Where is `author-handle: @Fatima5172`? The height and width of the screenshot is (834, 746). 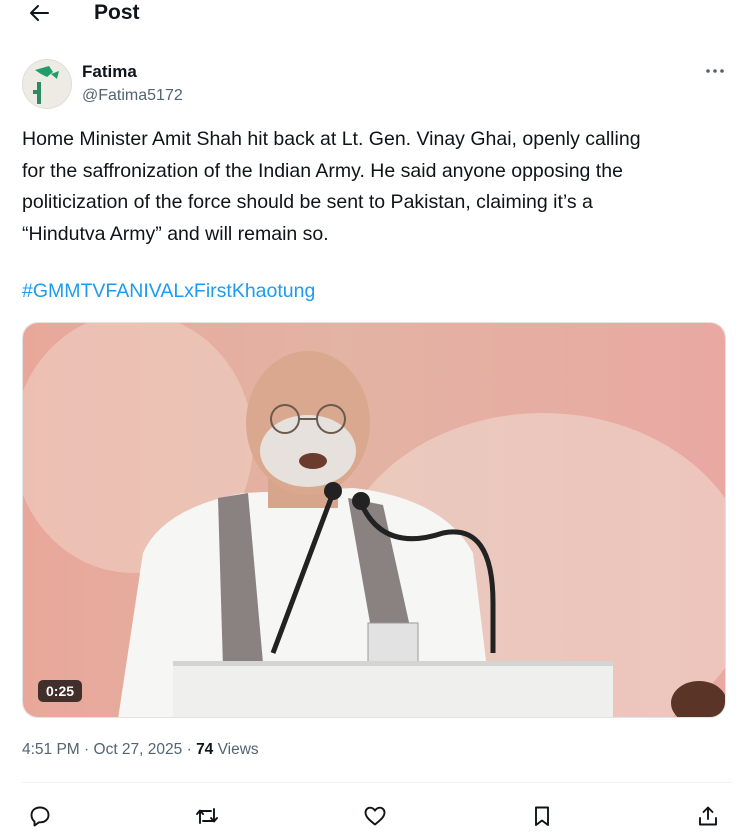 author-handle: @Fatima5172 is located at coordinates (132, 96).